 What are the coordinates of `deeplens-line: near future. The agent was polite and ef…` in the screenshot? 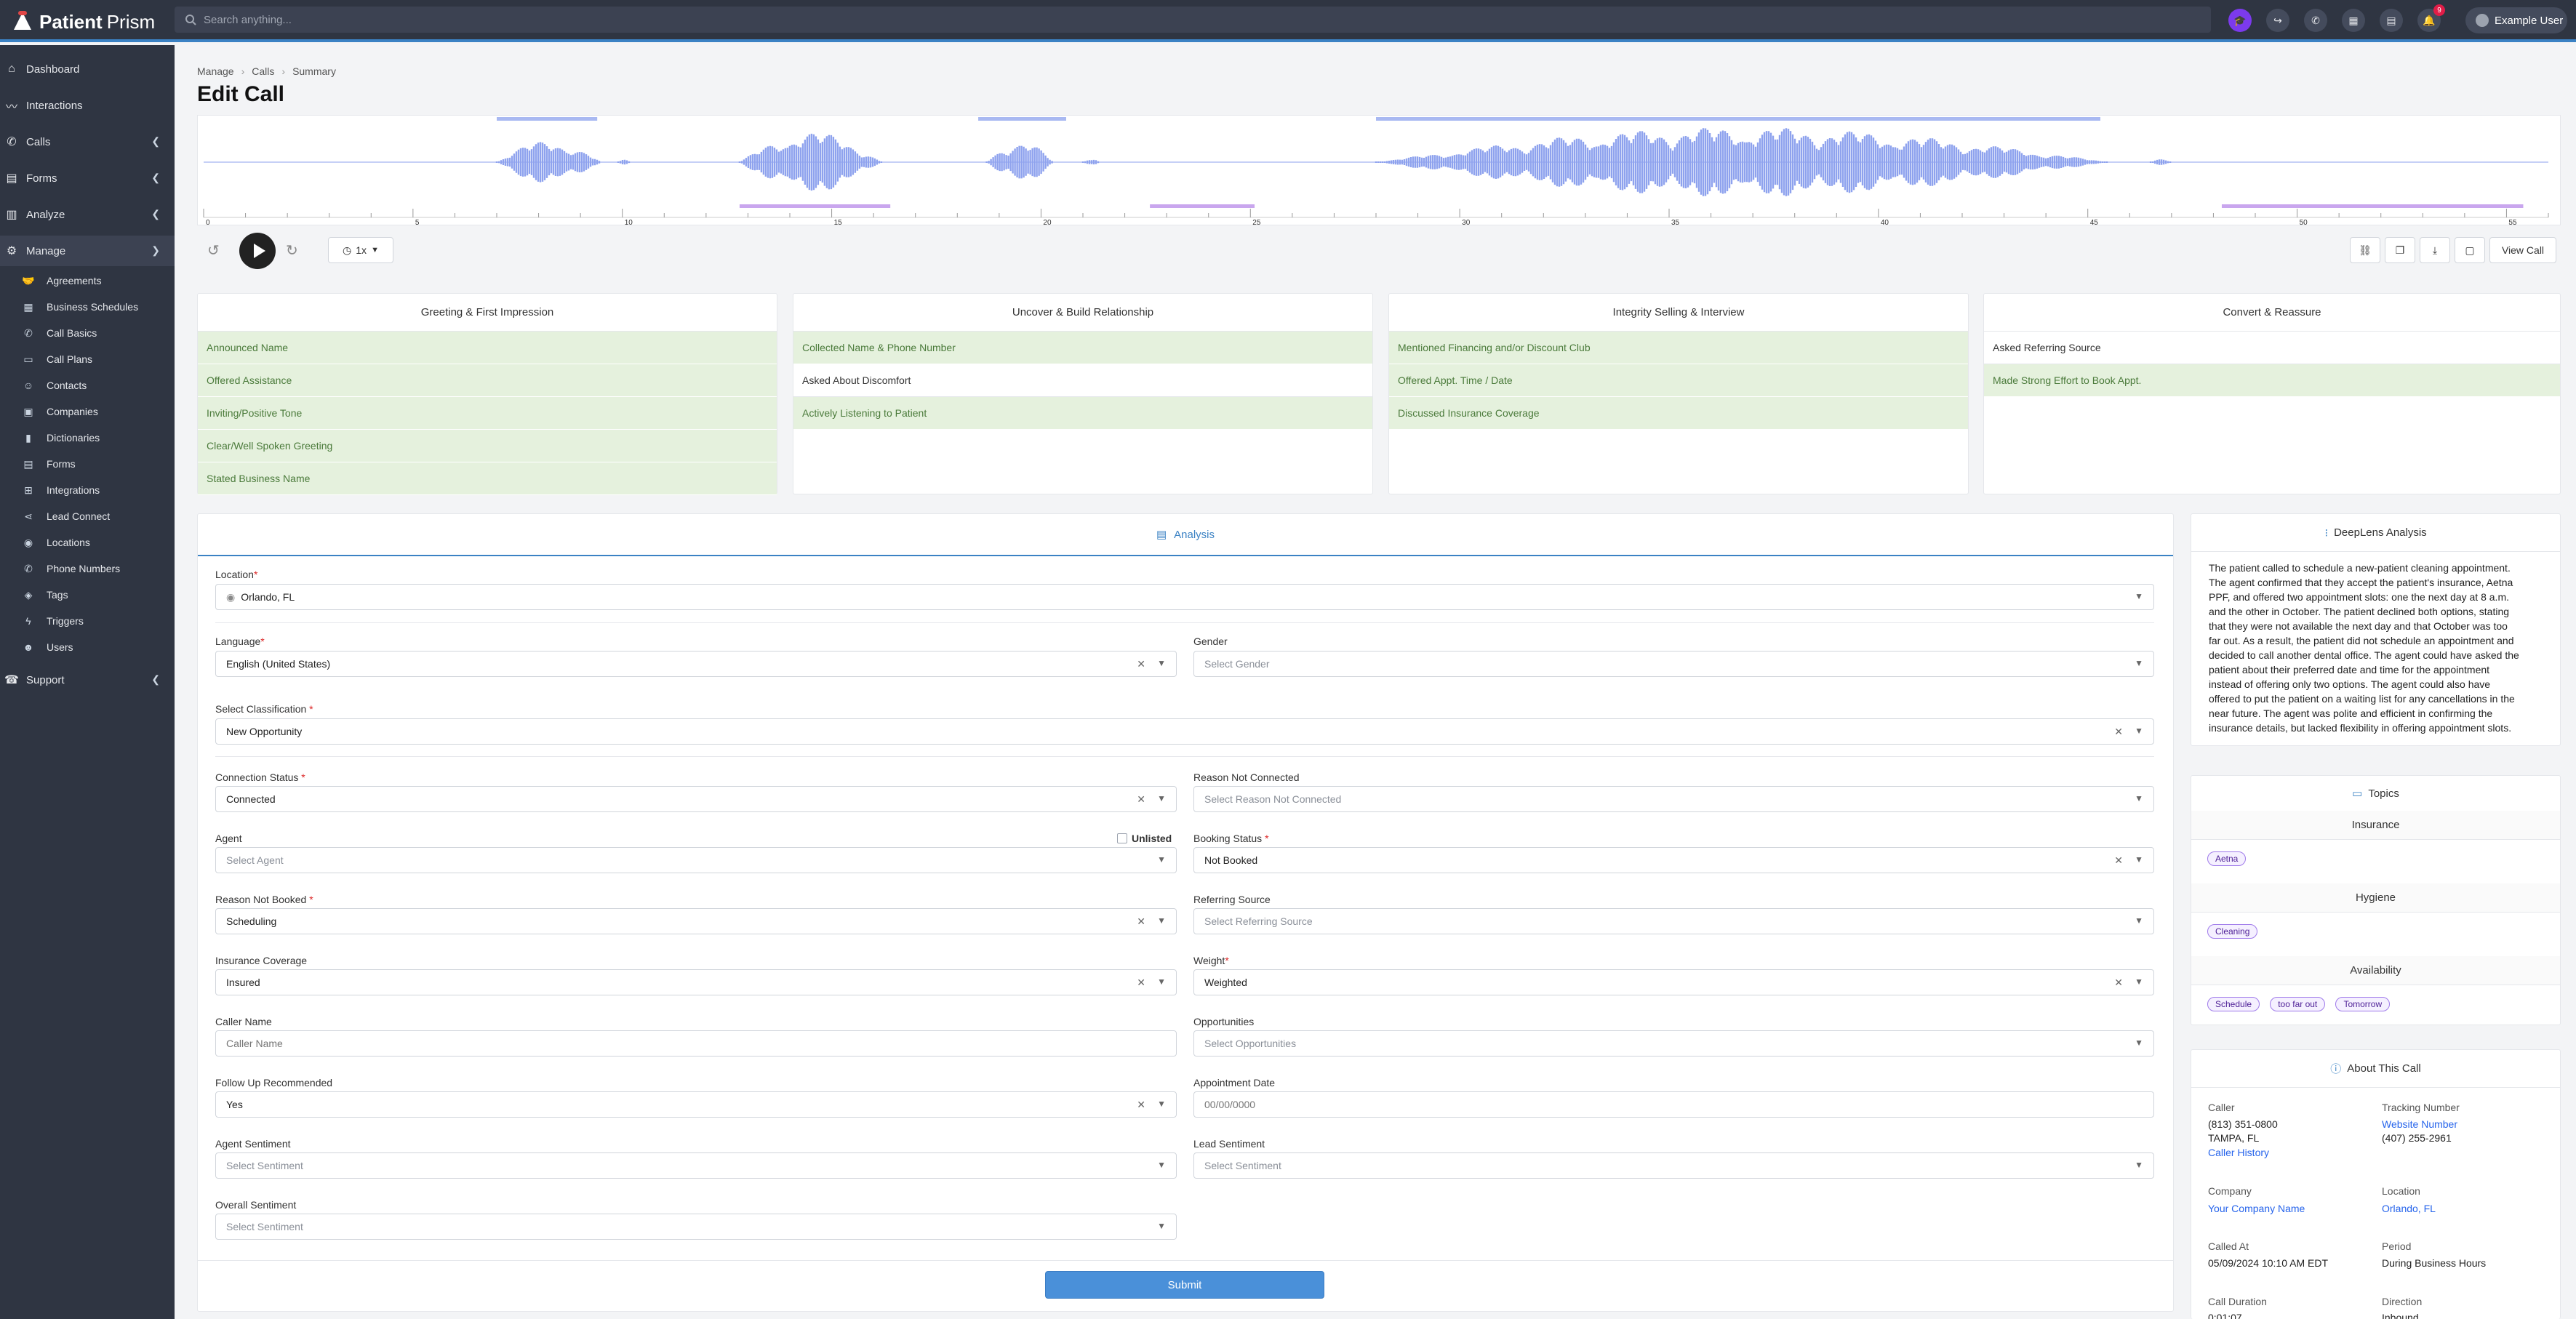 It's located at (2351, 713).